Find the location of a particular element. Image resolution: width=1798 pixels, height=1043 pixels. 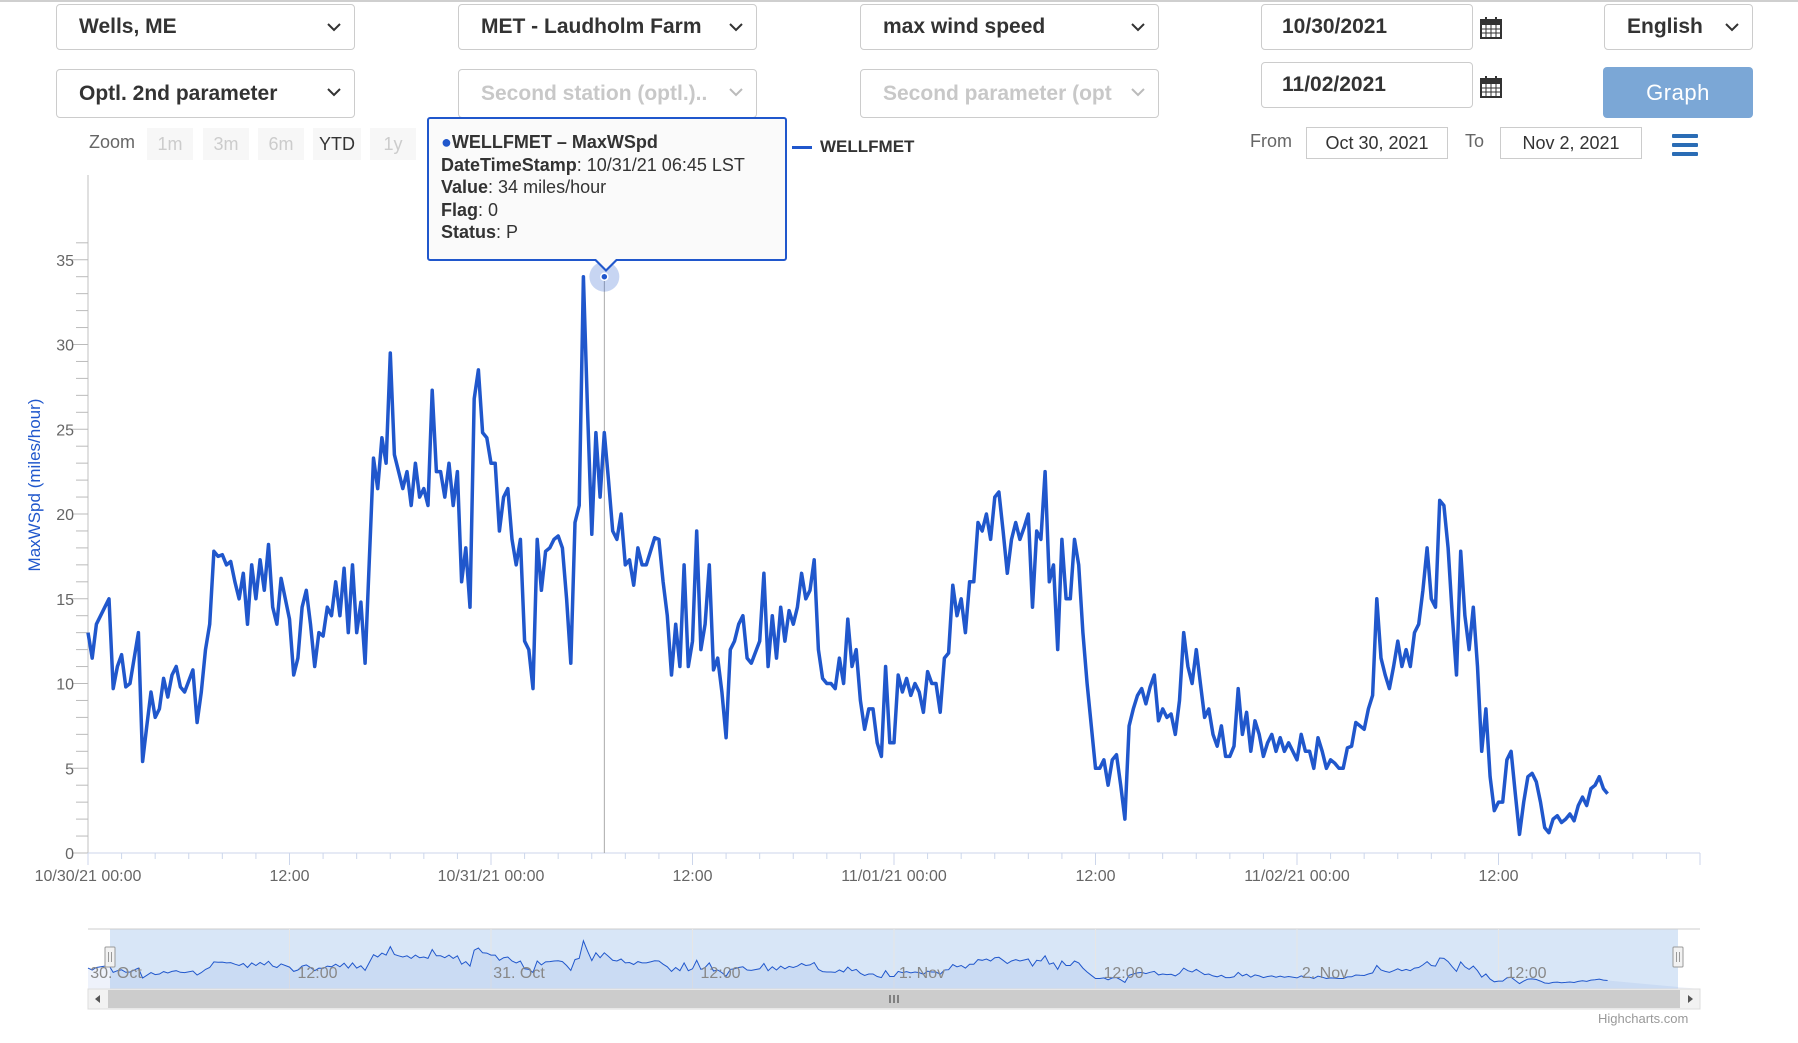

tooltip-value-label: Value is located at coordinates (465, 187).